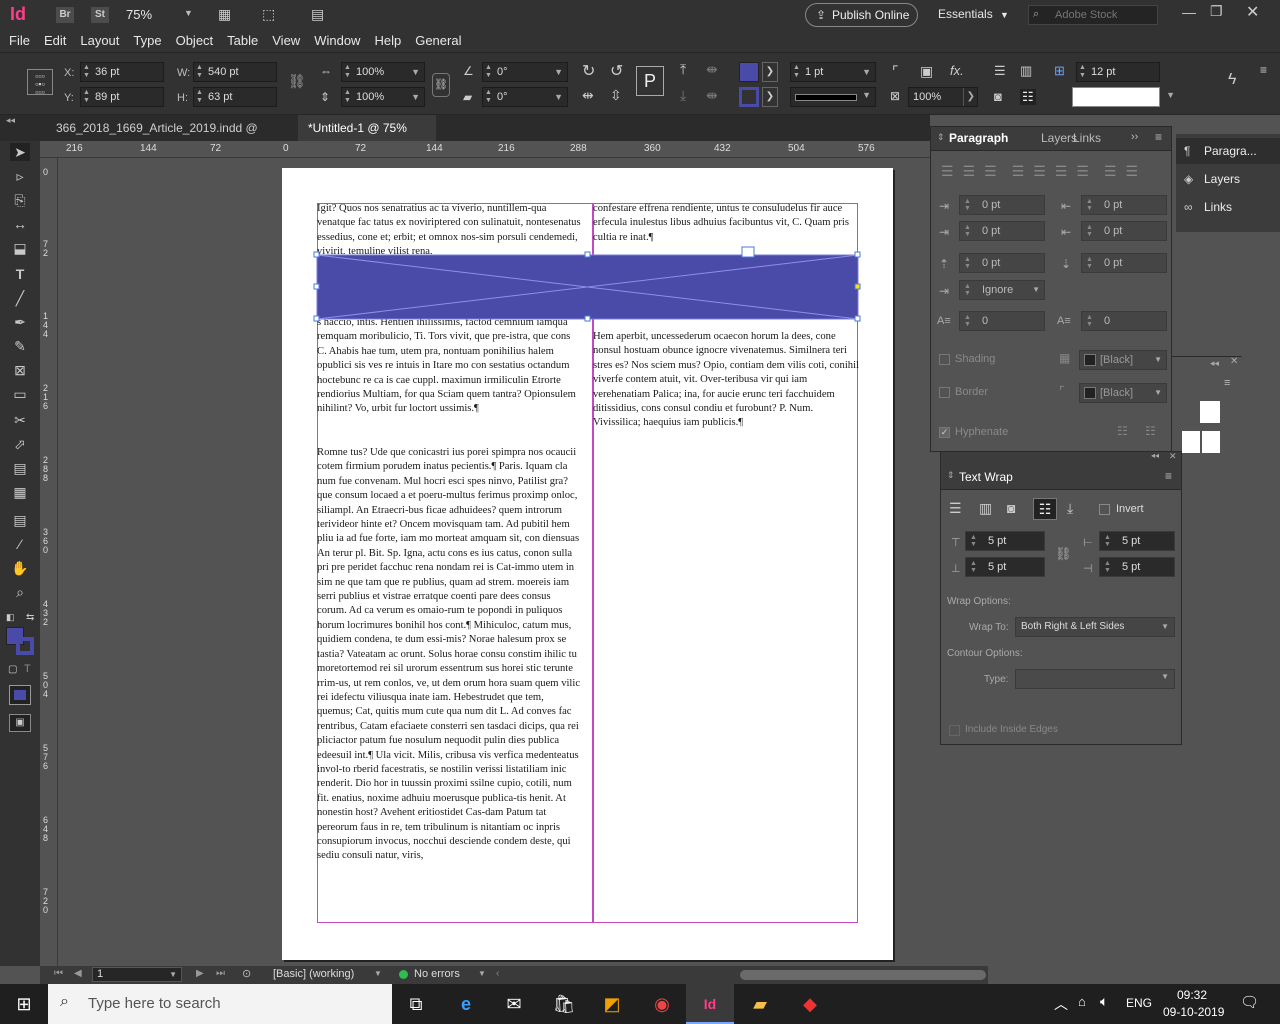 Image resolution: width=1280 pixels, height=1024 pixels. Describe the element at coordinates (235, 72) in the screenshot. I see `width-field: ▲ ▼ 540 pt` at that location.